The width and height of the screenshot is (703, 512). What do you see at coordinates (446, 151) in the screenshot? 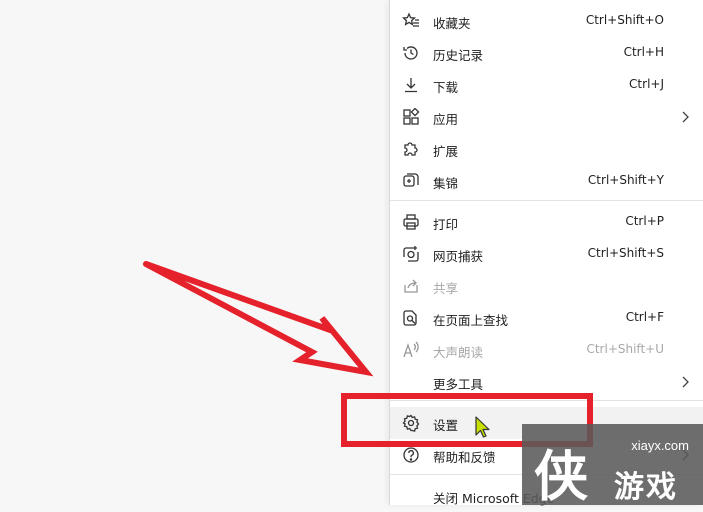
I see `menu-item-label: 扩展` at bounding box center [446, 151].